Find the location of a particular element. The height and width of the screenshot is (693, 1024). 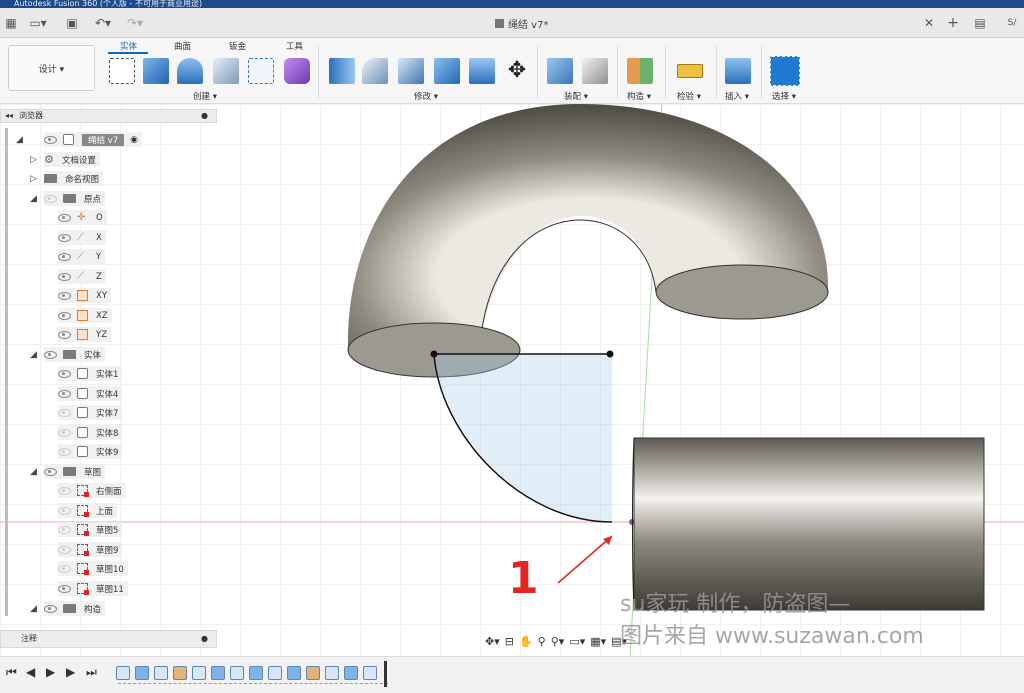

tree-item-body: 实体4 is located at coordinates (90, 393).